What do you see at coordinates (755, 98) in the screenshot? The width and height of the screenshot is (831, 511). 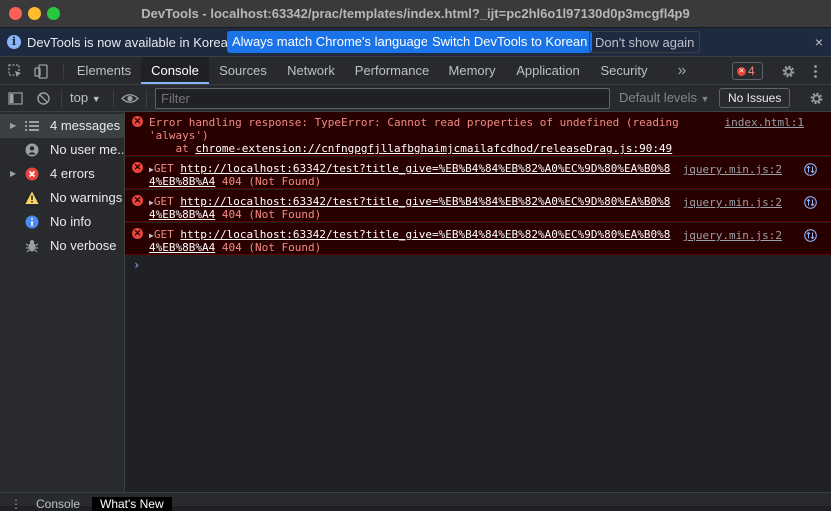 I see `no-issues-button: No Issues` at bounding box center [755, 98].